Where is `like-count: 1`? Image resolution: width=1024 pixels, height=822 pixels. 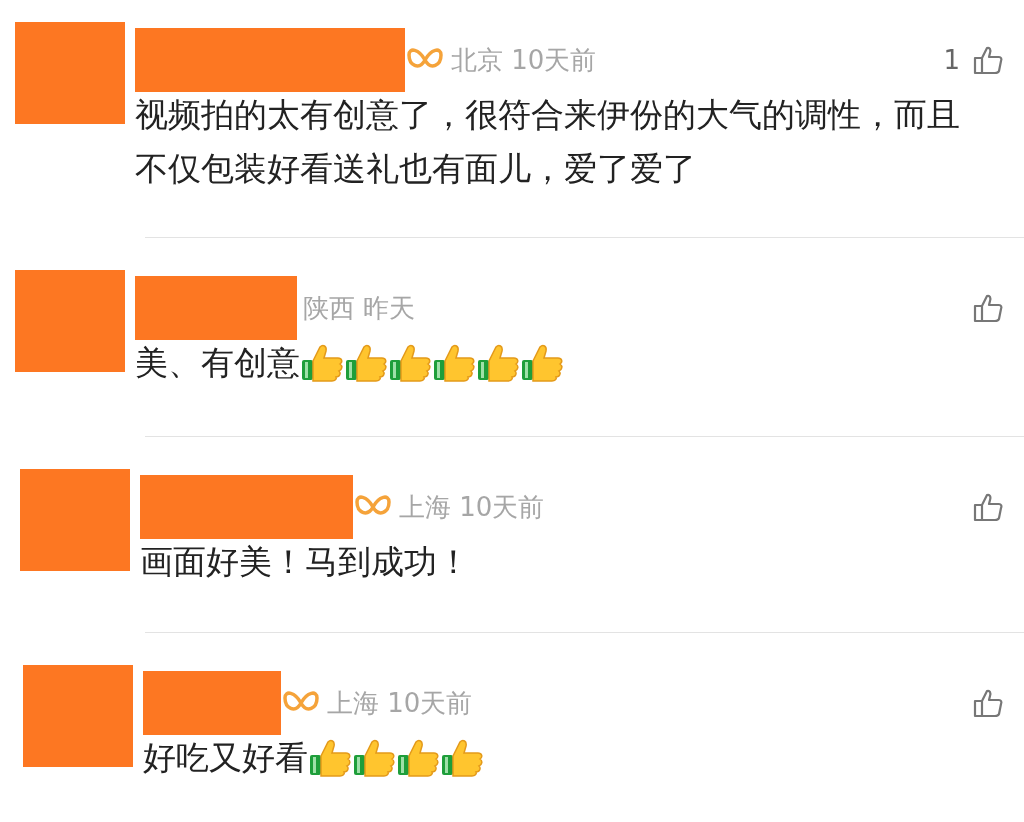
like-count: 1 is located at coordinates (951, 60).